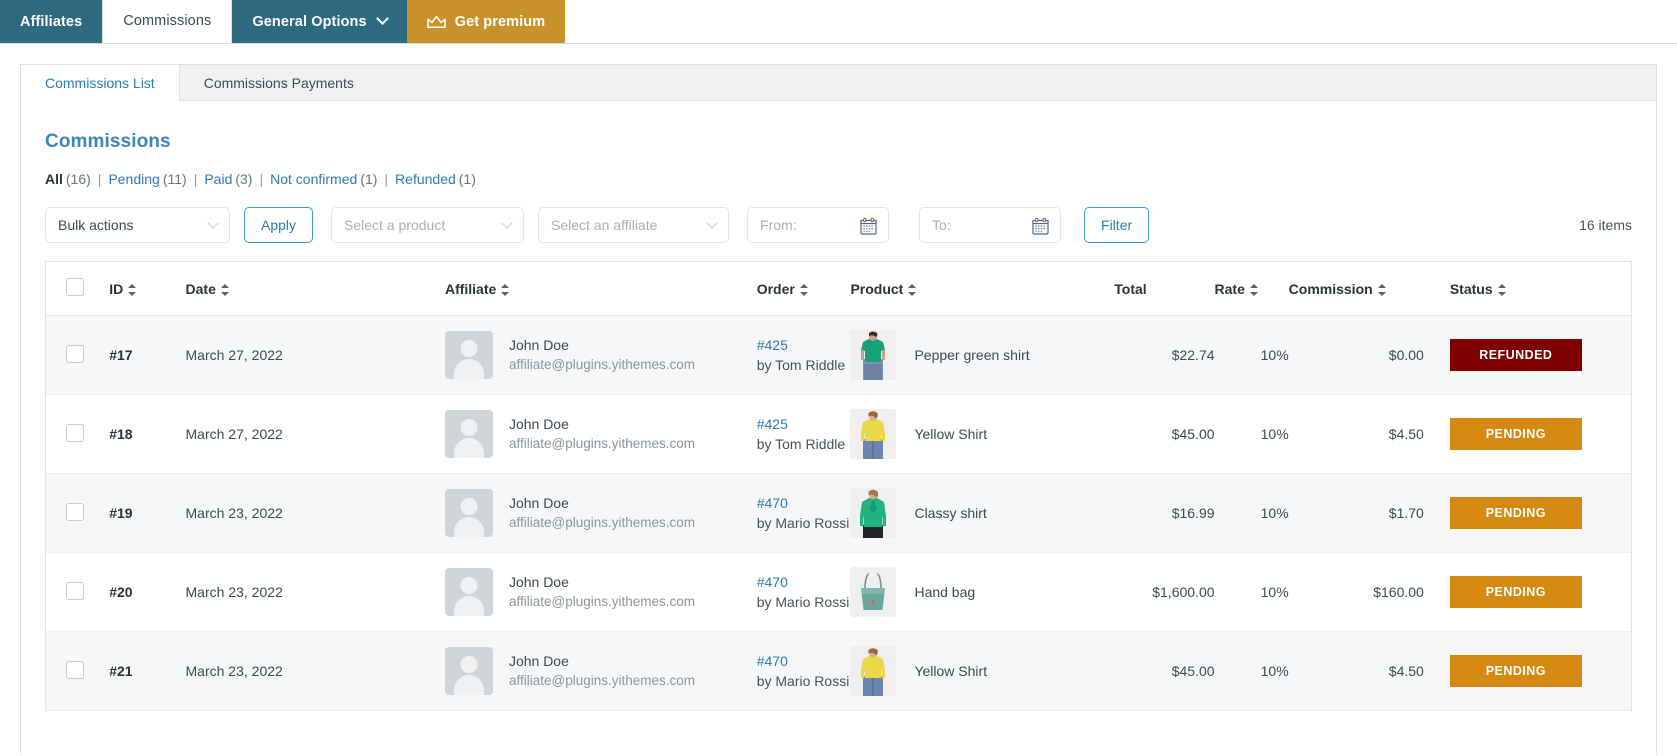 This screenshot has height=756, width=1677. Describe the element at coordinates (51, 21) in the screenshot. I see `topnav-item-affiliates: Affiliates` at that location.